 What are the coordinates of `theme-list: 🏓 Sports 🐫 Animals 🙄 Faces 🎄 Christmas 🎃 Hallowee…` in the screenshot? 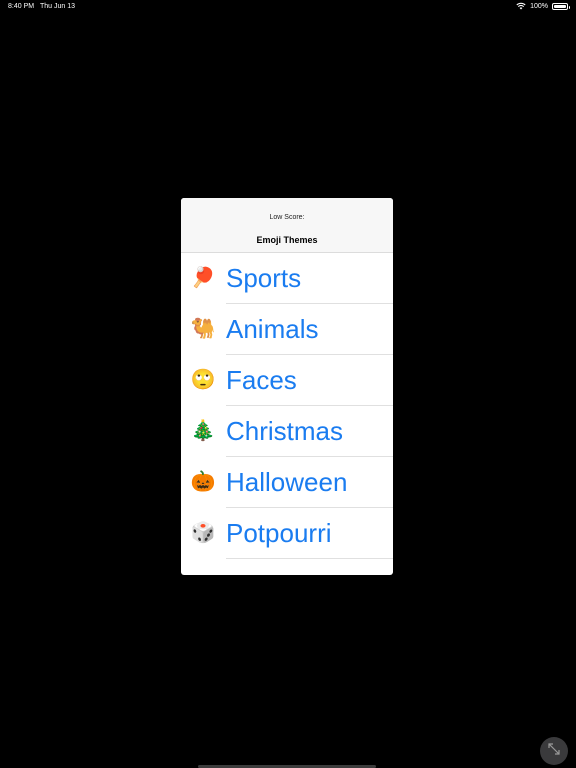 It's located at (287, 406).